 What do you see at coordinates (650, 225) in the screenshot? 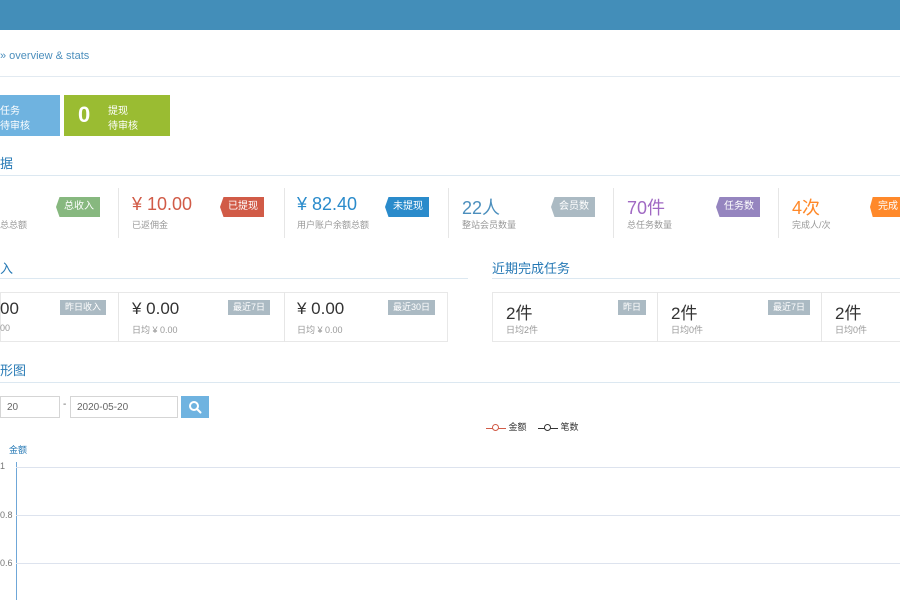
I see `stat-caption: 总任务数量` at bounding box center [650, 225].